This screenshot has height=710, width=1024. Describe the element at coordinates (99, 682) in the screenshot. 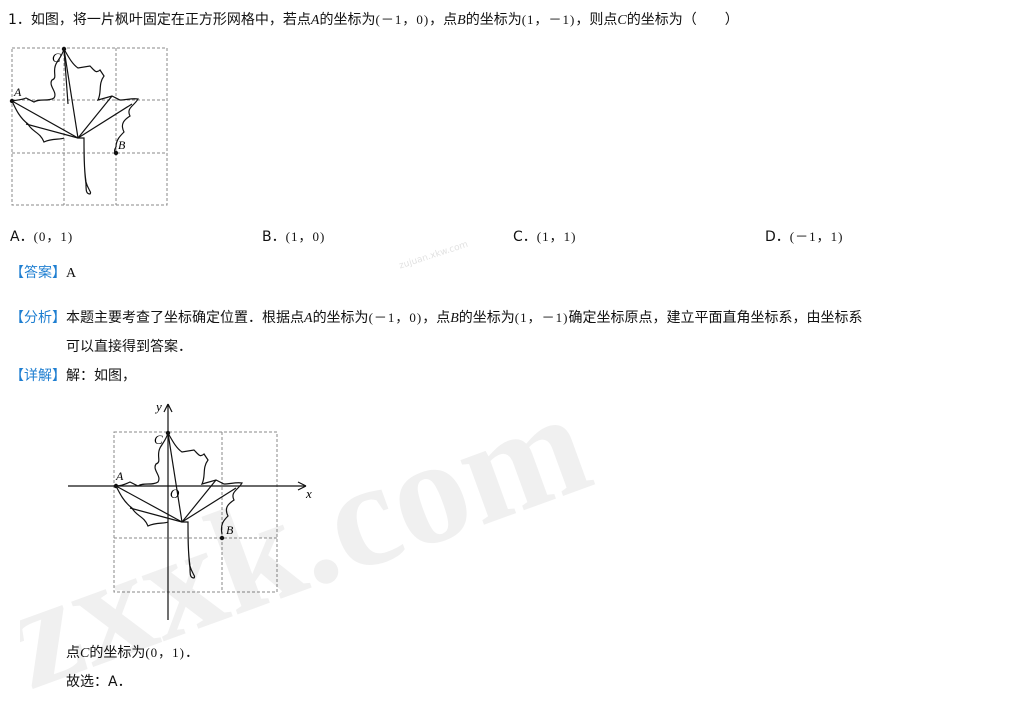

I see `choice-line: 故选：A．` at that location.